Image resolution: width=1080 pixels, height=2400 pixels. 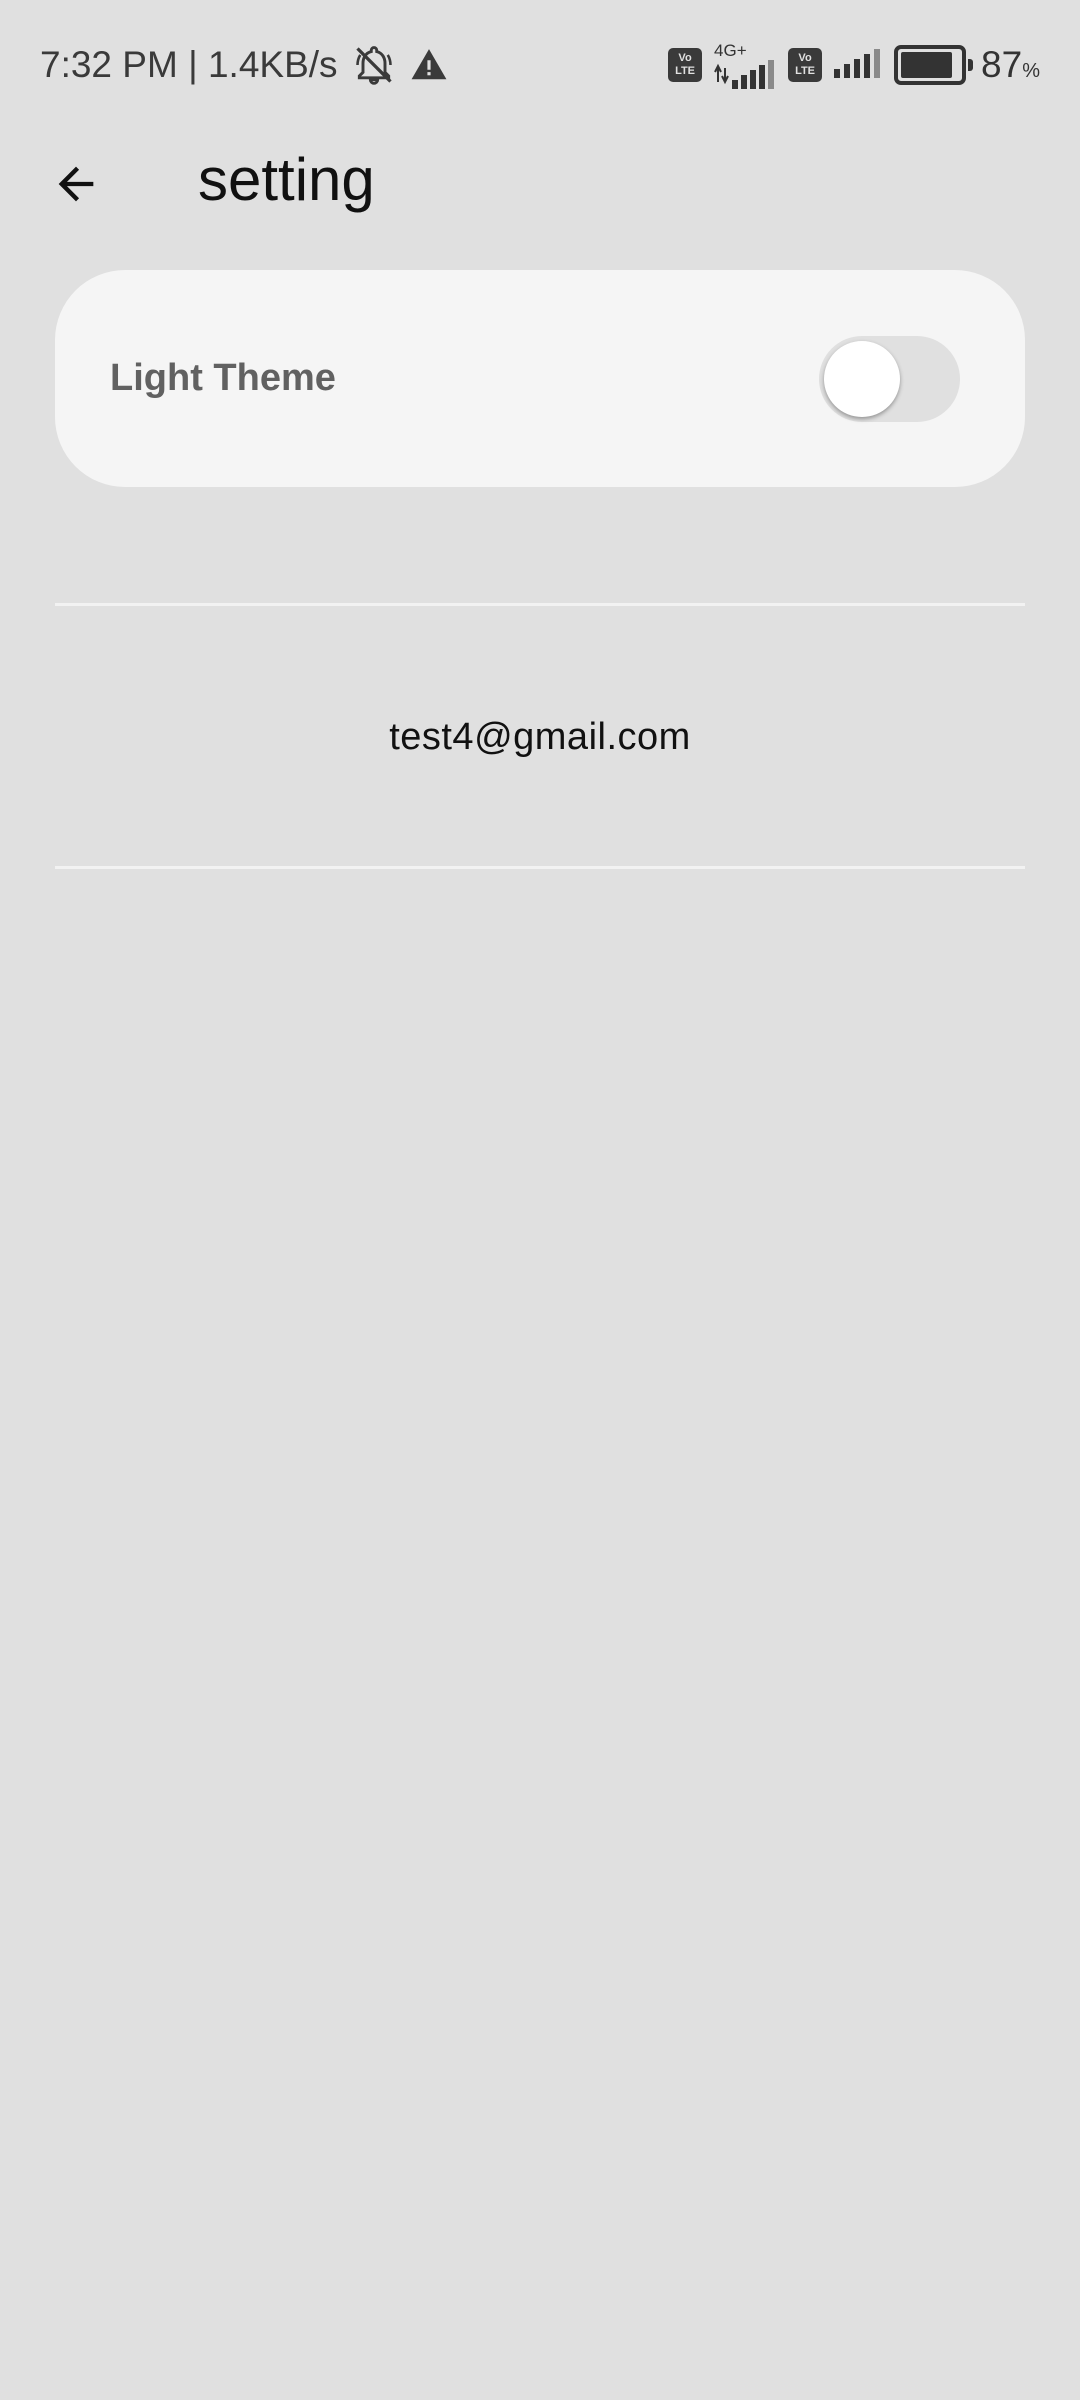 I want to click on arrow-back-icon, so click(x=76, y=184).